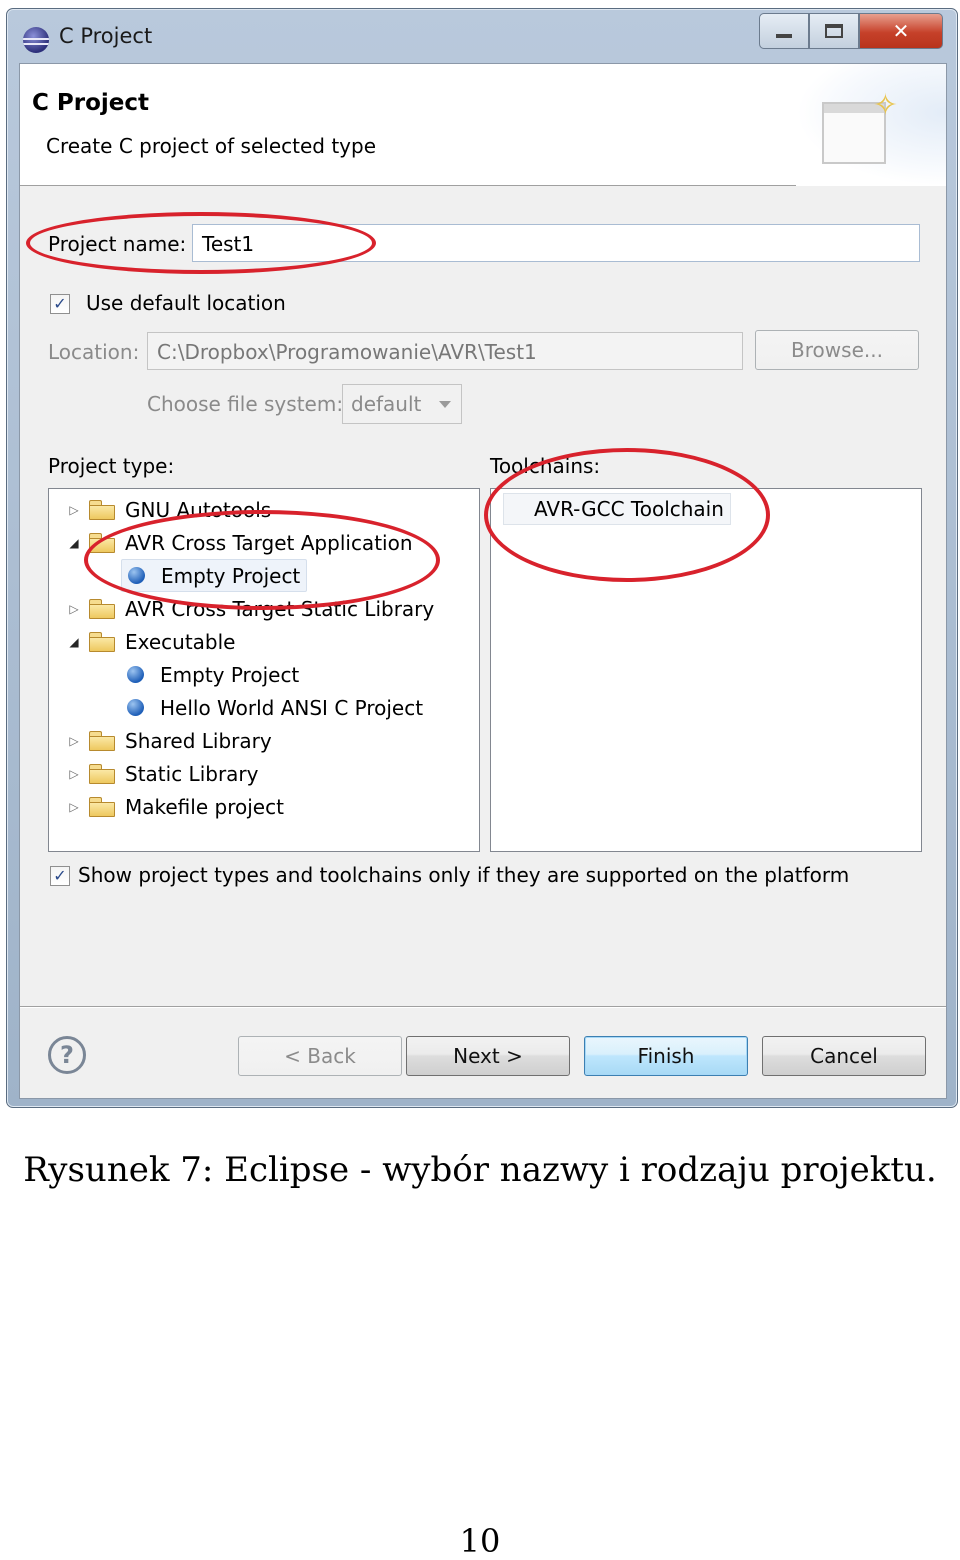 Image resolution: width=960 pixels, height=1560 pixels. Describe the element at coordinates (482, 36) in the screenshot. I see `title-bar: C Project ✕` at that location.